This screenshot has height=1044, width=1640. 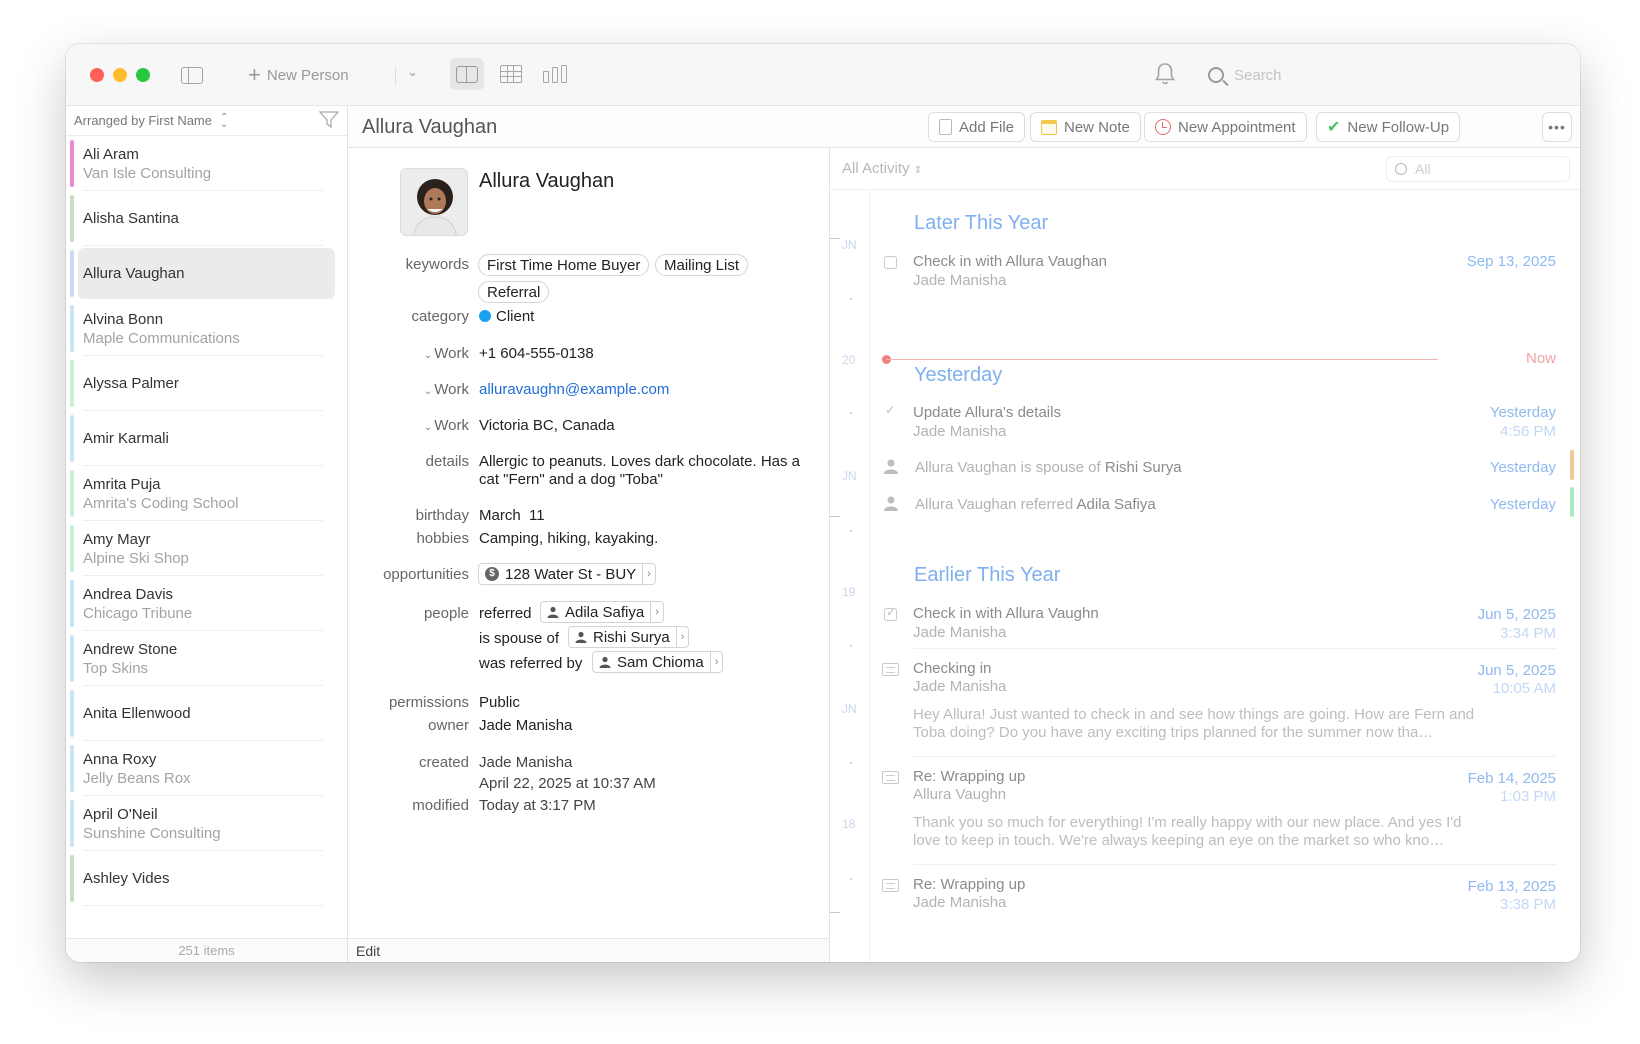 What do you see at coordinates (602, 612) in the screenshot?
I see `related-person-chip: Adila Safiya ›` at bounding box center [602, 612].